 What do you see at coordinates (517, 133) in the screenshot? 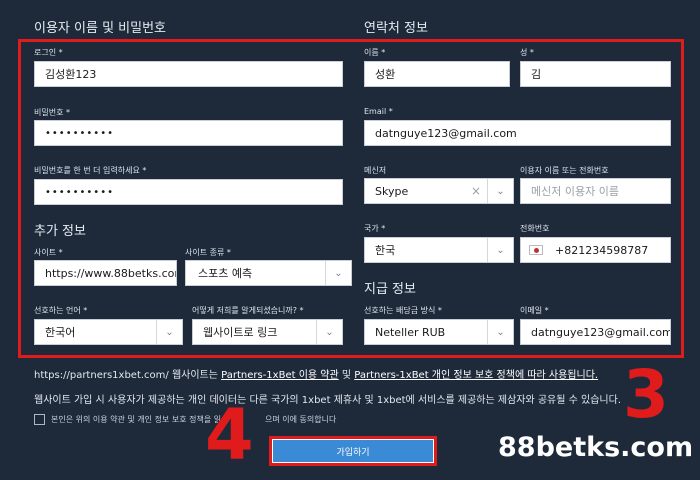
I see `email-input: datnguye123@gmail.com` at bounding box center [517, 133].